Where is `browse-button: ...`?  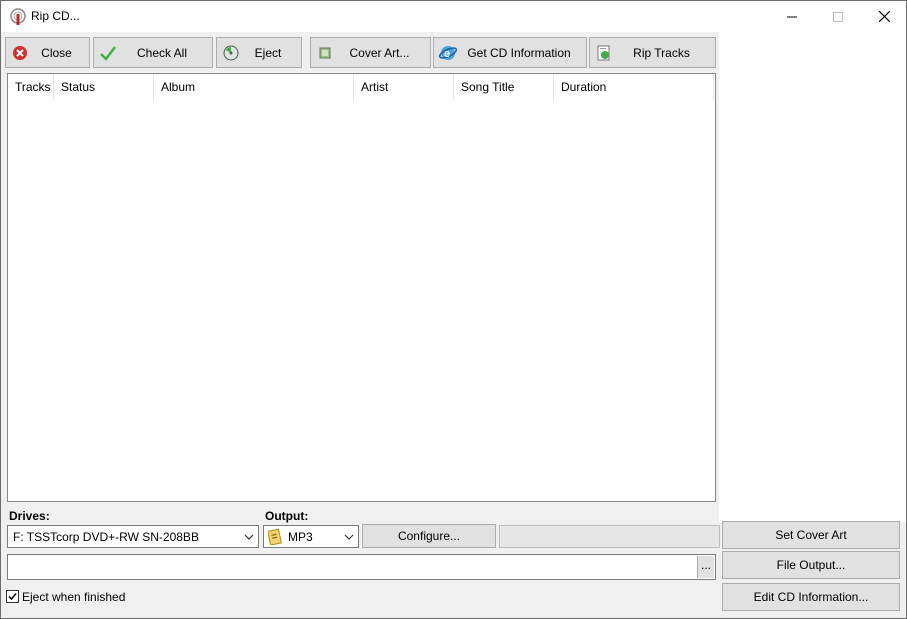
browse-button: ... is located at coordinates (705, 567).